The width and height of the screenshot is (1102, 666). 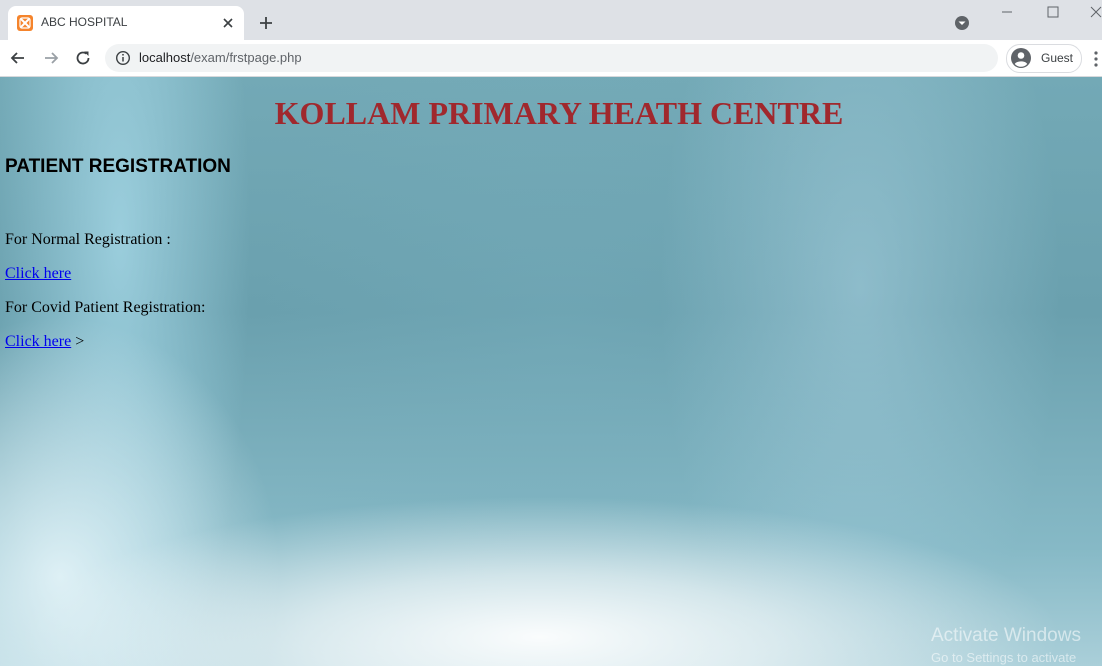 I want to click on covid-registration-line: Click here >, so click(x=44, y=342).